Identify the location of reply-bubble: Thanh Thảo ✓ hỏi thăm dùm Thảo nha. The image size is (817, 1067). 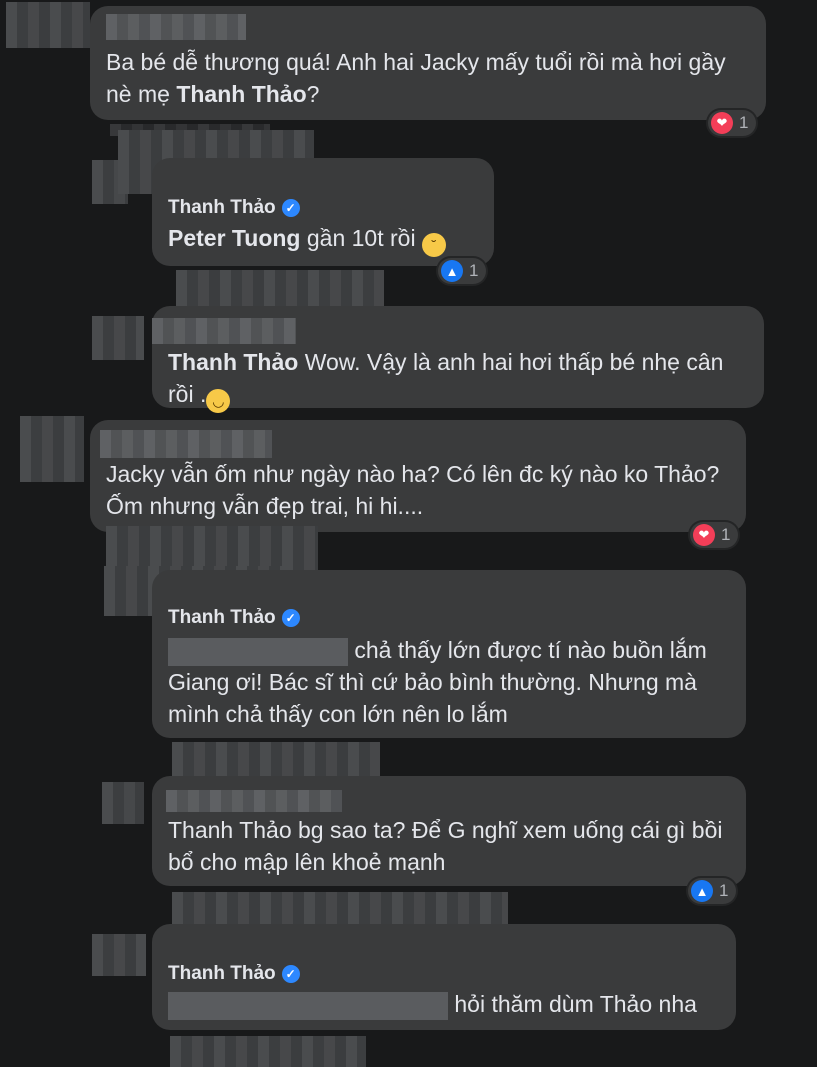
(444, 977).